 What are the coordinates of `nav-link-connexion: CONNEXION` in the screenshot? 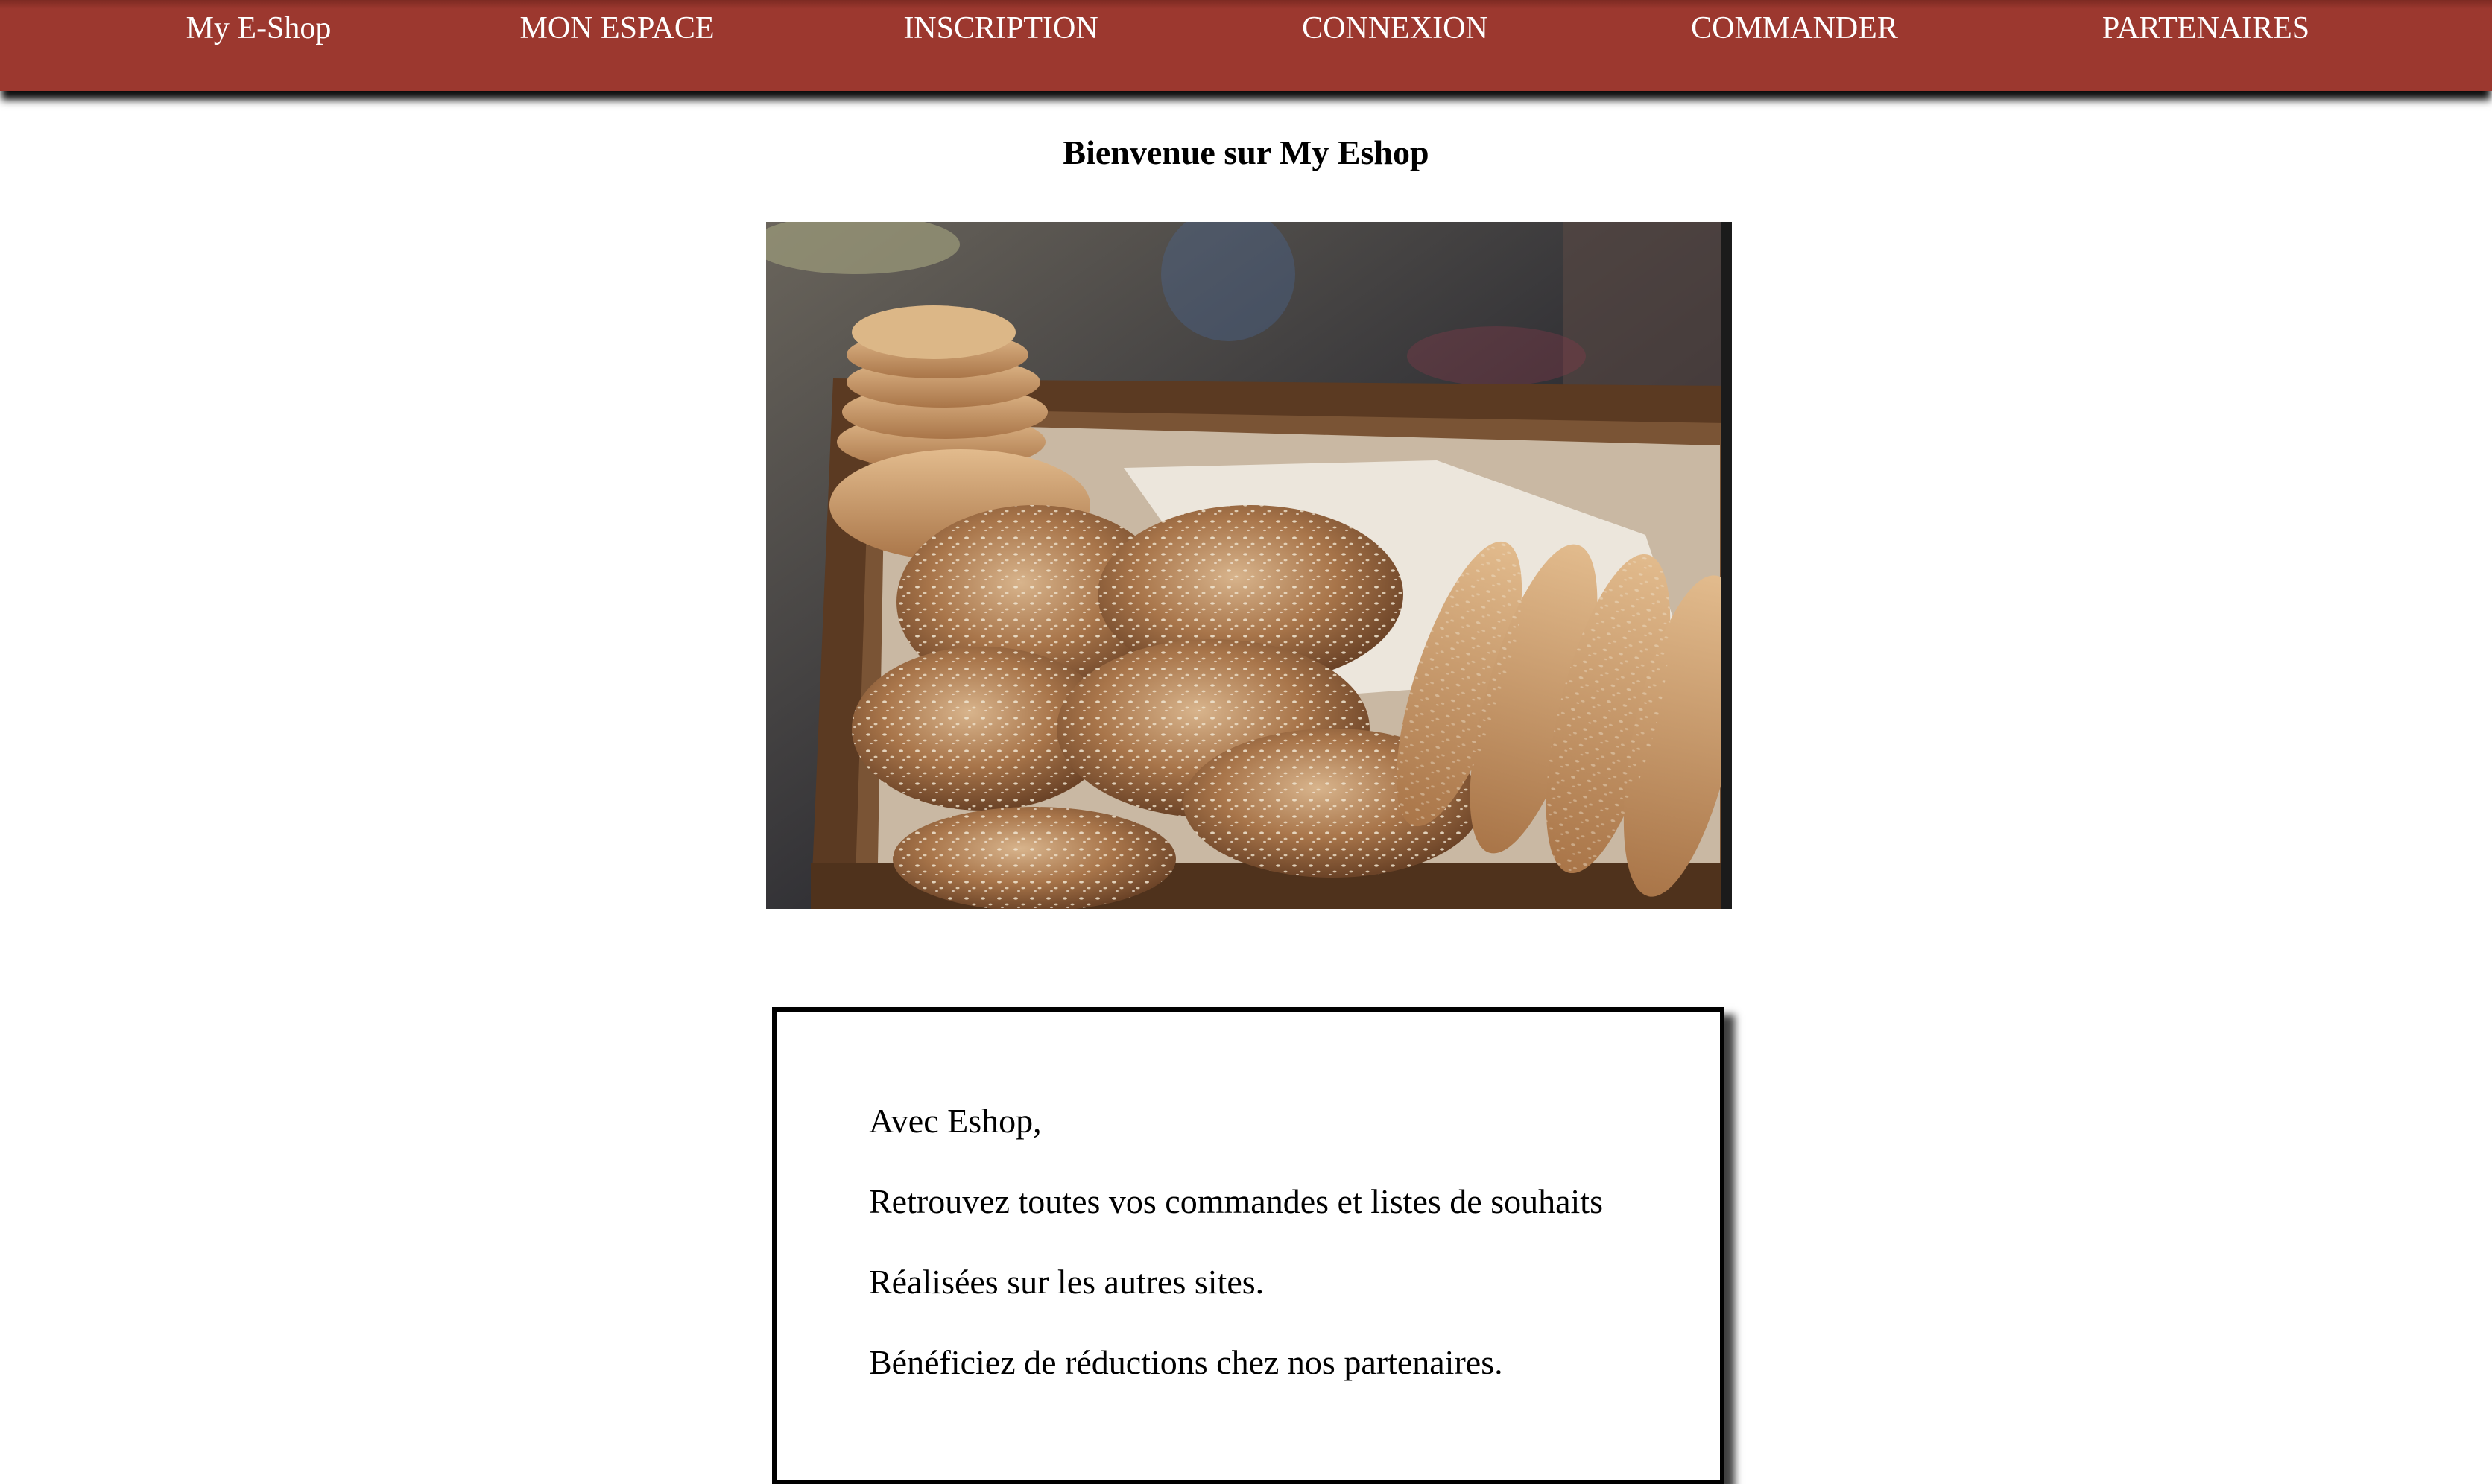 It's located at (1395, 28).